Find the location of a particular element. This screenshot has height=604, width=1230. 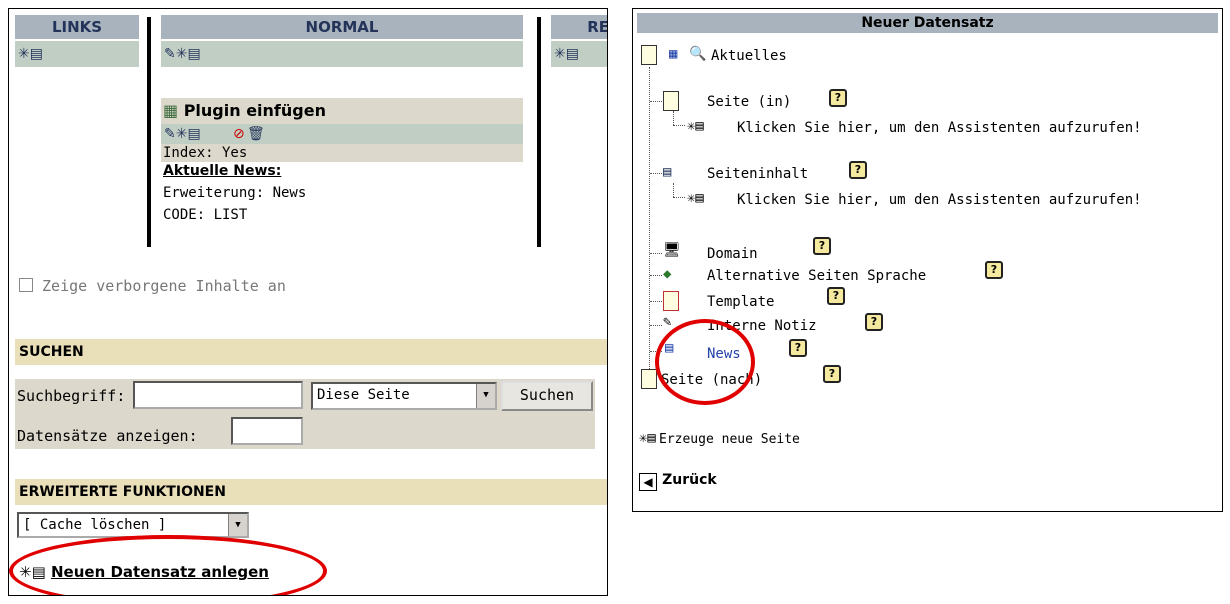

plugin-icon: ▦ is located at coordinates (171, 110).